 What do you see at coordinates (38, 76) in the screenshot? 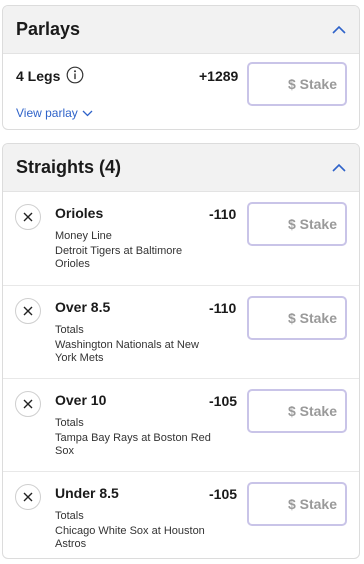
I see `parlay-legs-label: 4 Legs` at bounding box center [38, 76].